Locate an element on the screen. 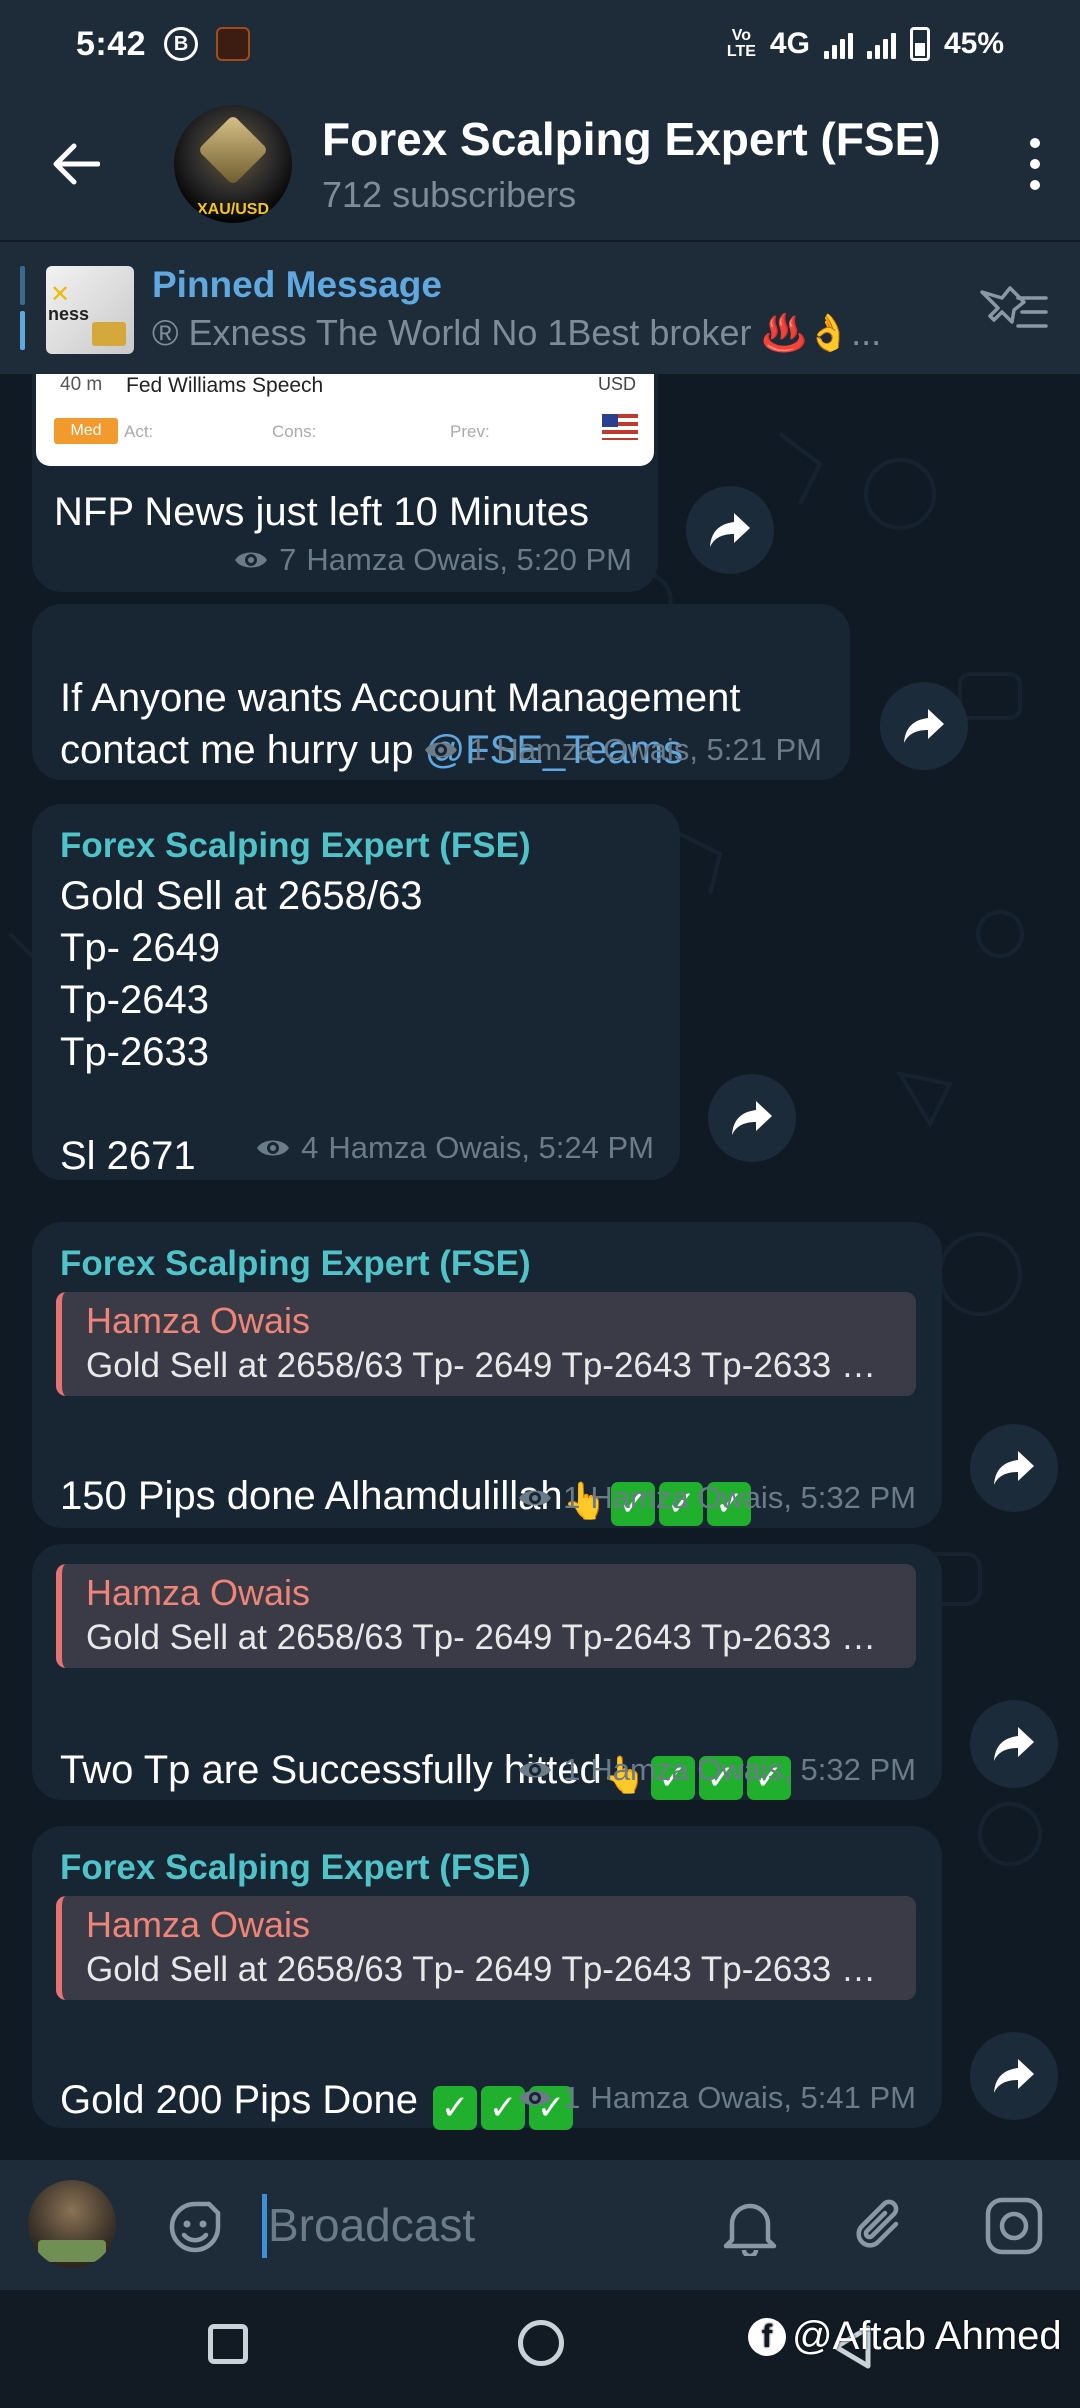  message-line: Tp-2633 is located at coordinates (134, 1052).